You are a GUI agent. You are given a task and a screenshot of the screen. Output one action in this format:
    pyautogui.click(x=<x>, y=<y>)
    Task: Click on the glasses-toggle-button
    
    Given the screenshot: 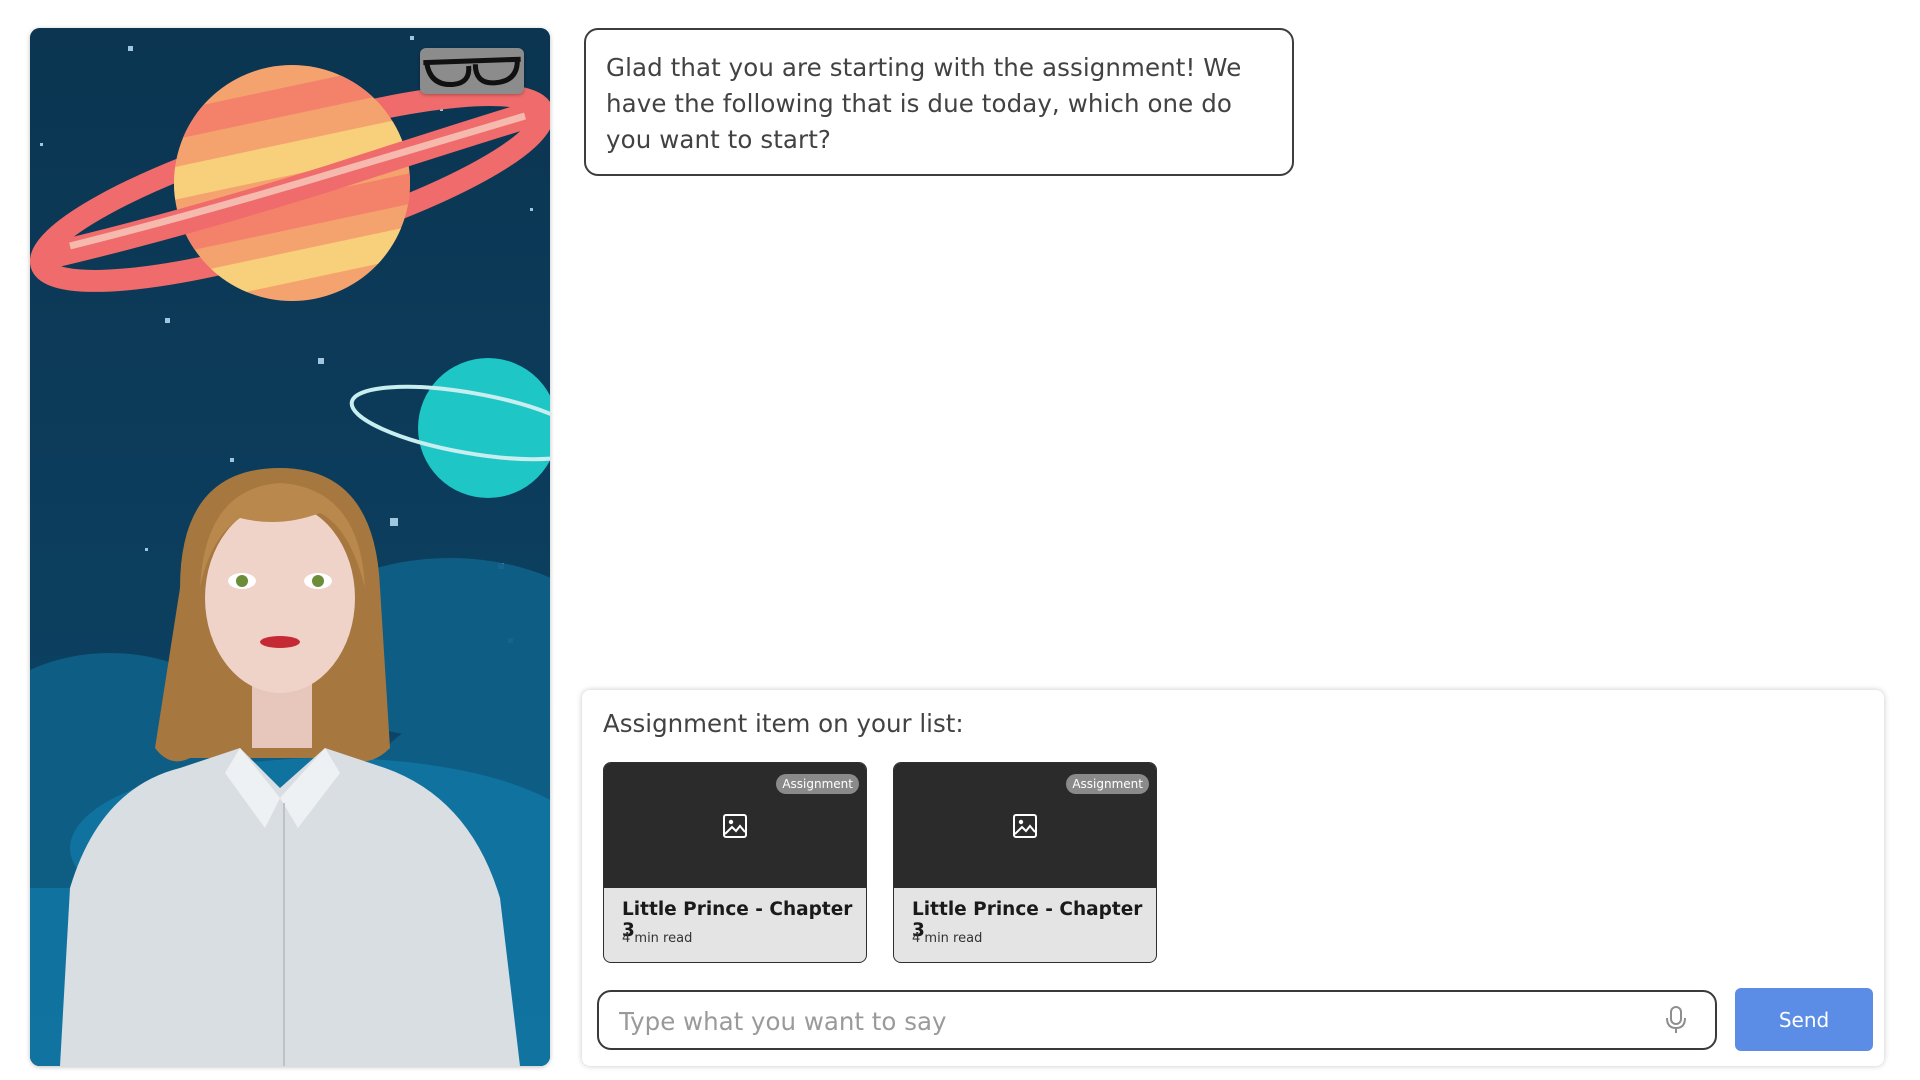 What is the action you would take?
    pyautogui.click(x=472, y=71)
    